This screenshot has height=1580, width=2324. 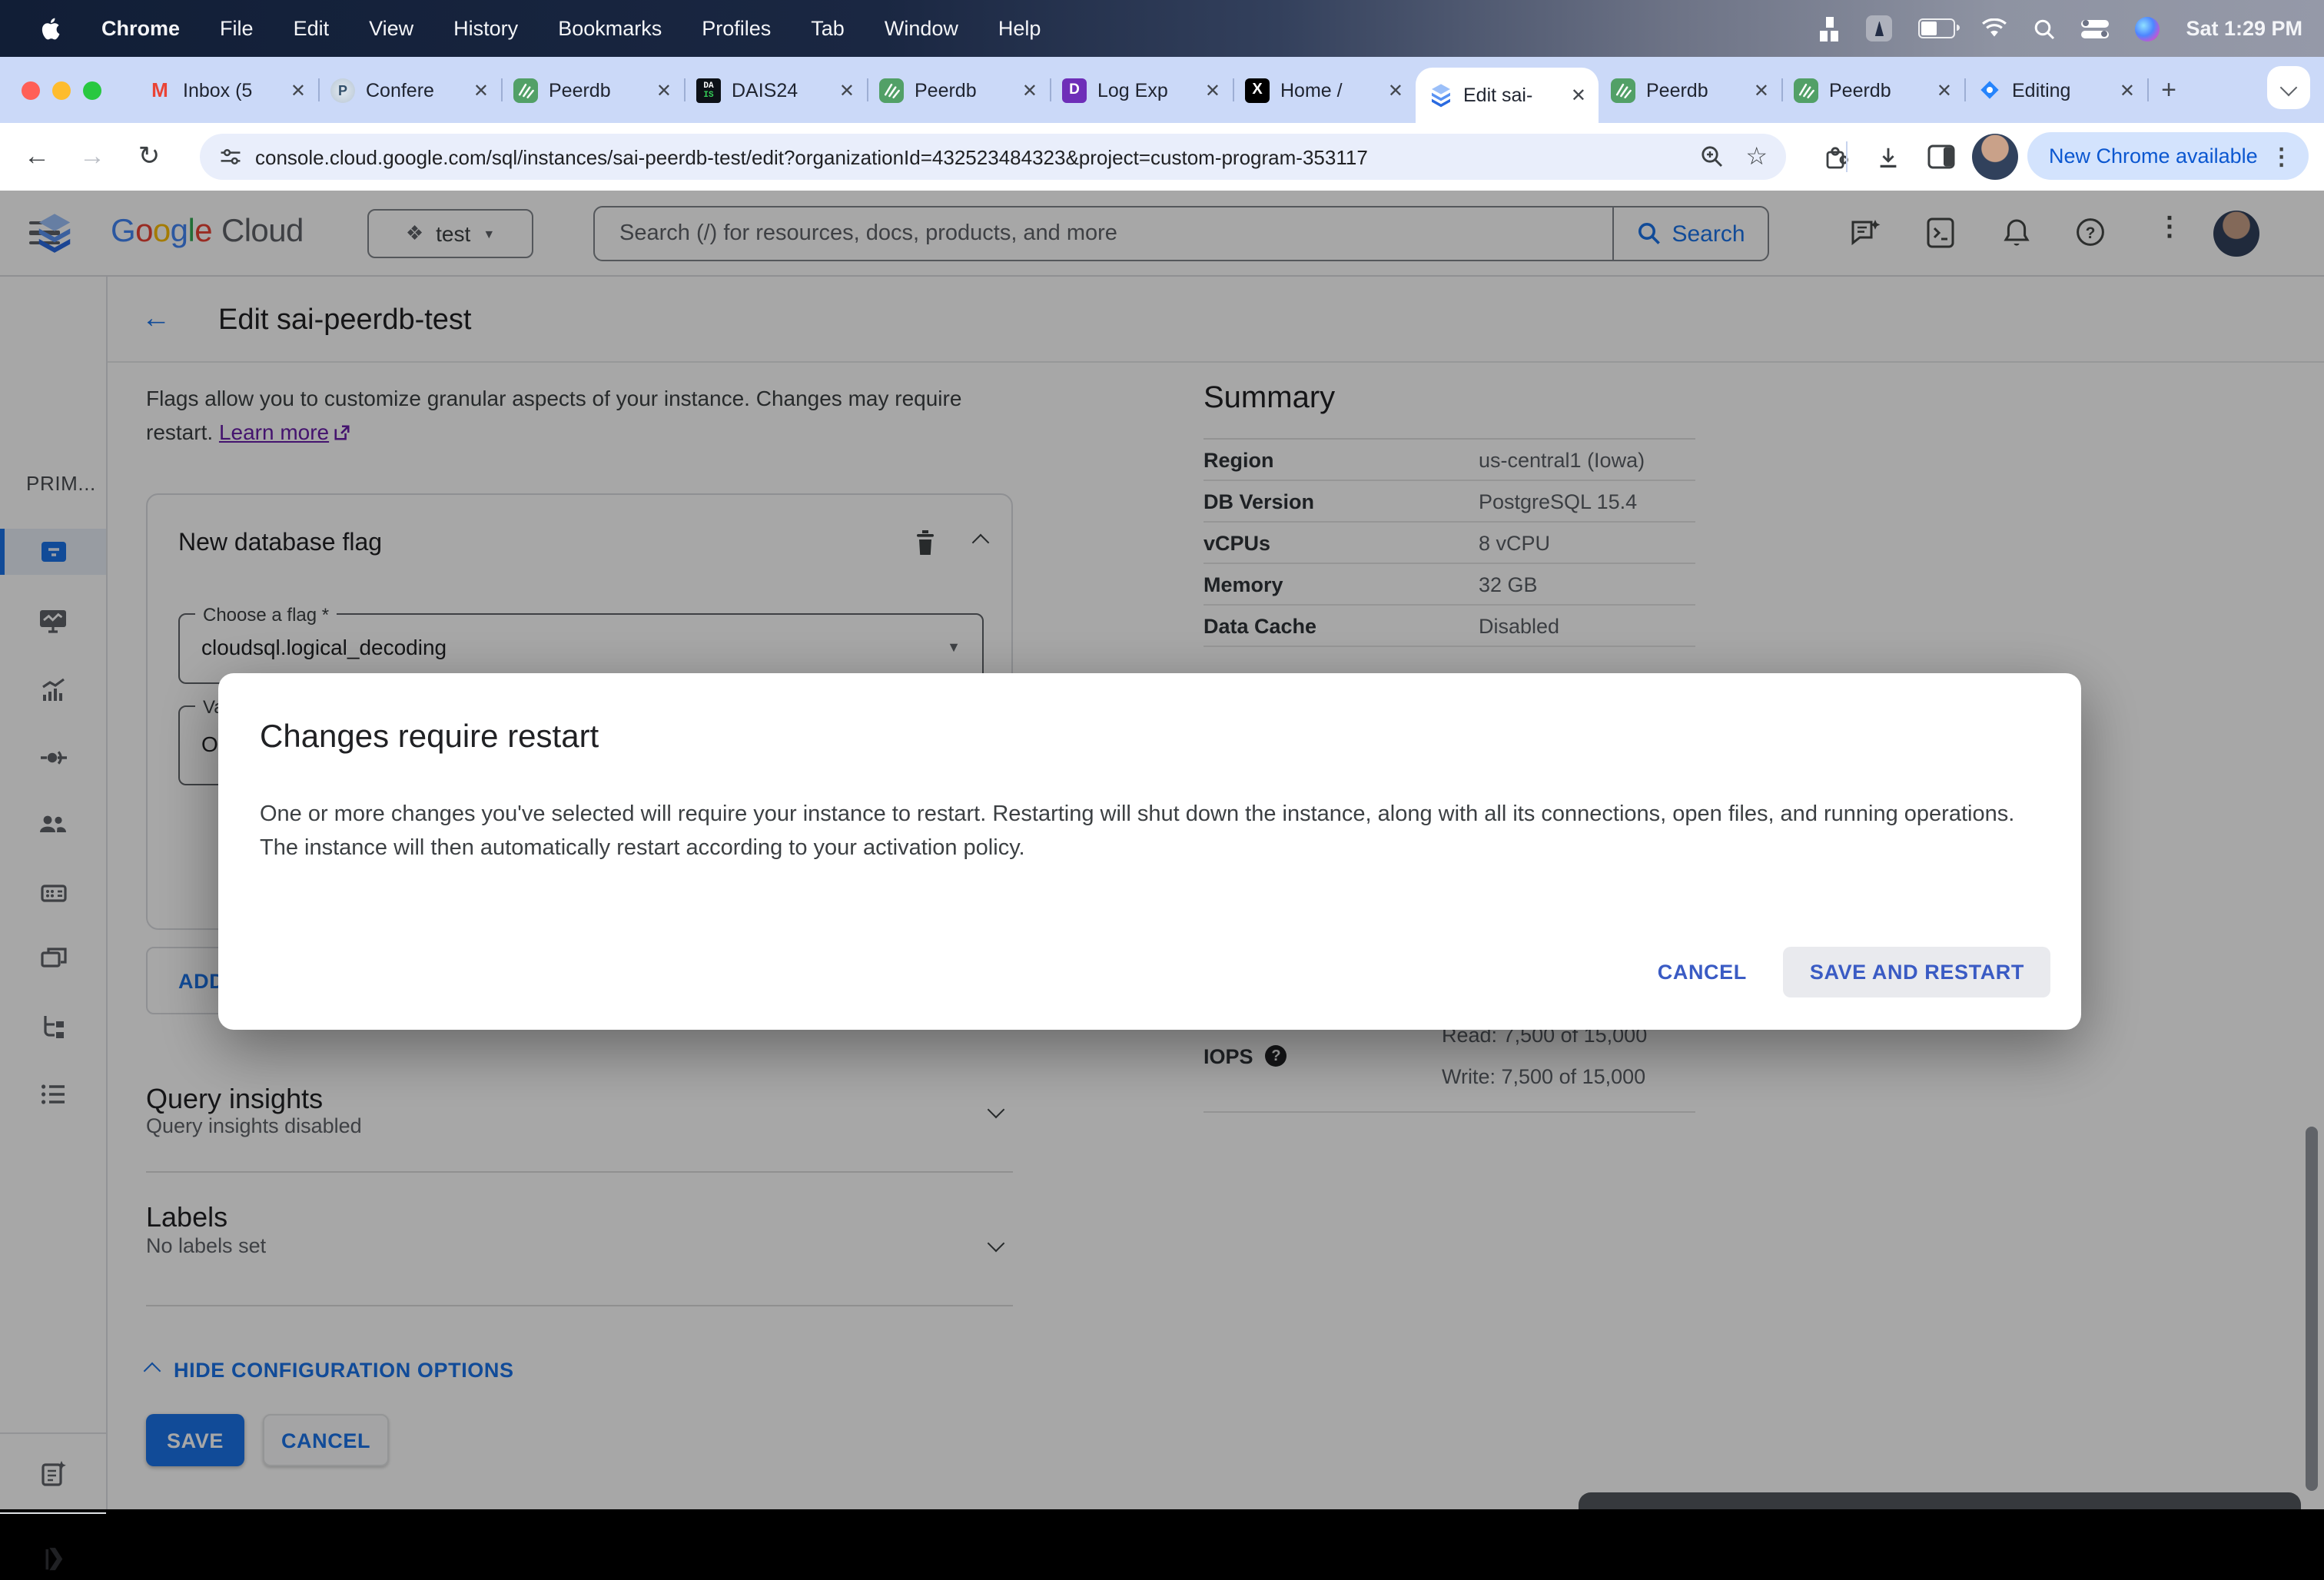 I want to click on control-center-icon, so click(x=2095, y=29).